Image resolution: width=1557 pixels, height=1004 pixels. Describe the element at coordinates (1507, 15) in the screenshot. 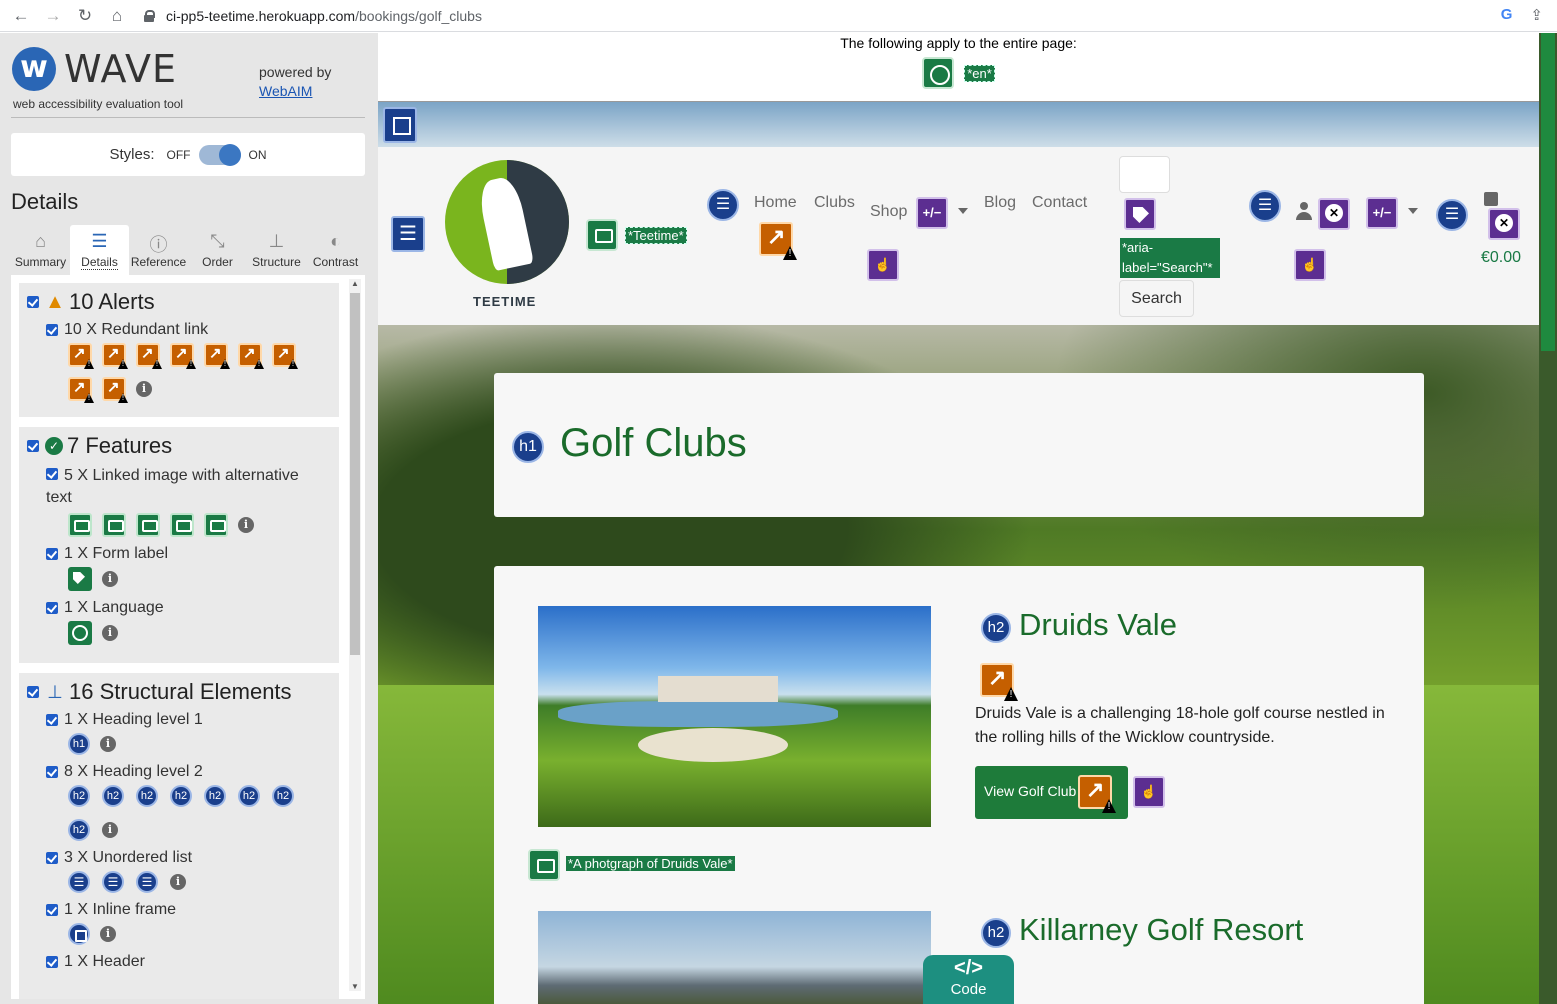

I see `google-icon: G` at that location.